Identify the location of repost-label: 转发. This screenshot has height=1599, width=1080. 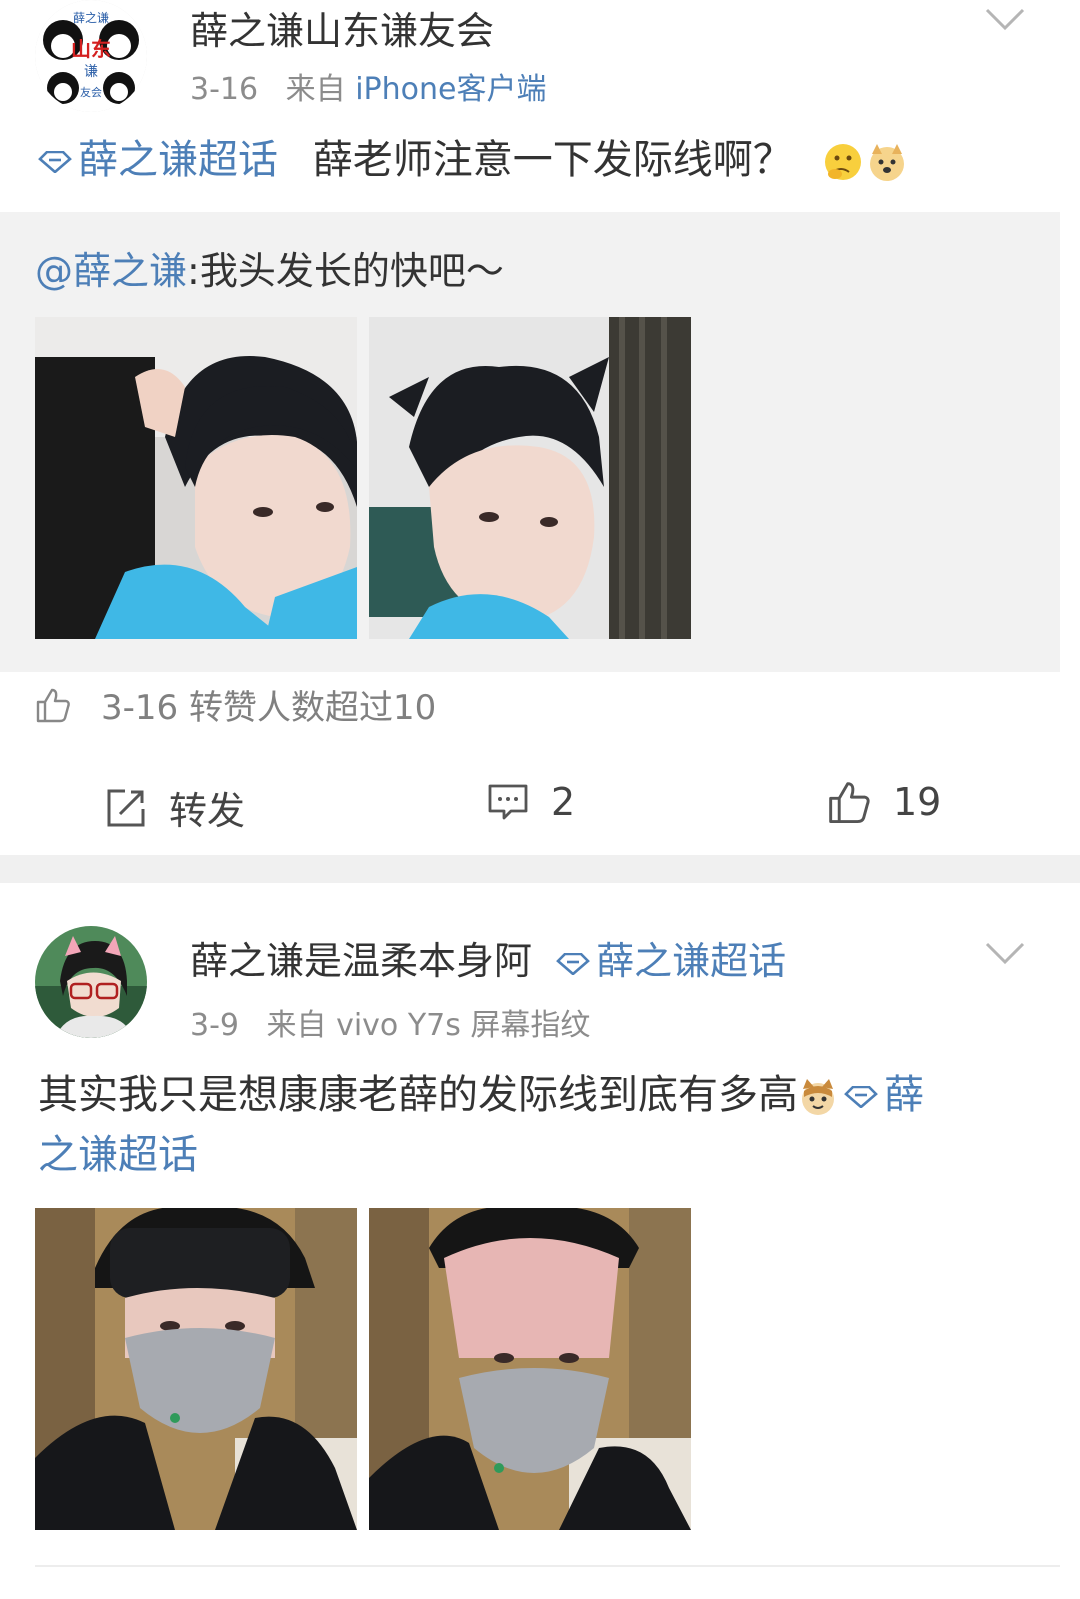
(207, 811).